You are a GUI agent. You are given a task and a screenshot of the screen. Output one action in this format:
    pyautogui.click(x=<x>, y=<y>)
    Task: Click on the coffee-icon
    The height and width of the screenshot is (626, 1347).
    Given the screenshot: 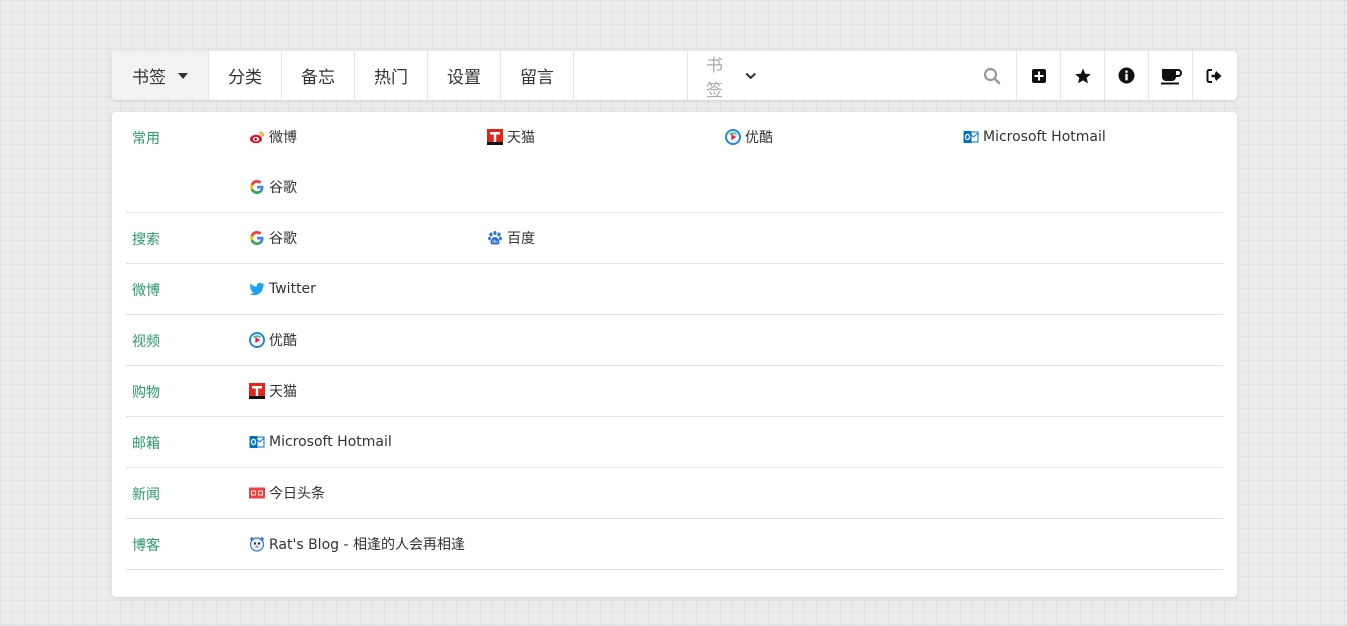 What is the action you would take?
    pyautogui.click(x=1171, y=76)
    